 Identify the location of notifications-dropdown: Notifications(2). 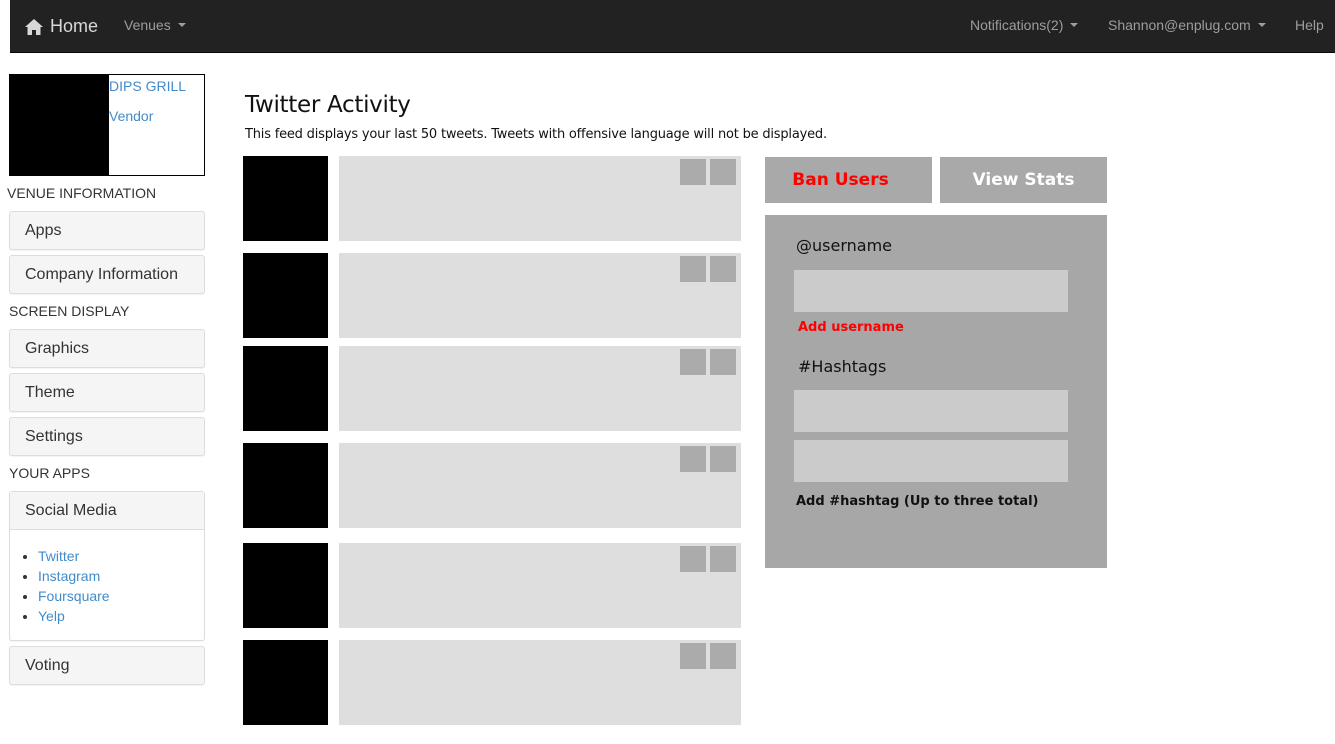
(1024, 25).